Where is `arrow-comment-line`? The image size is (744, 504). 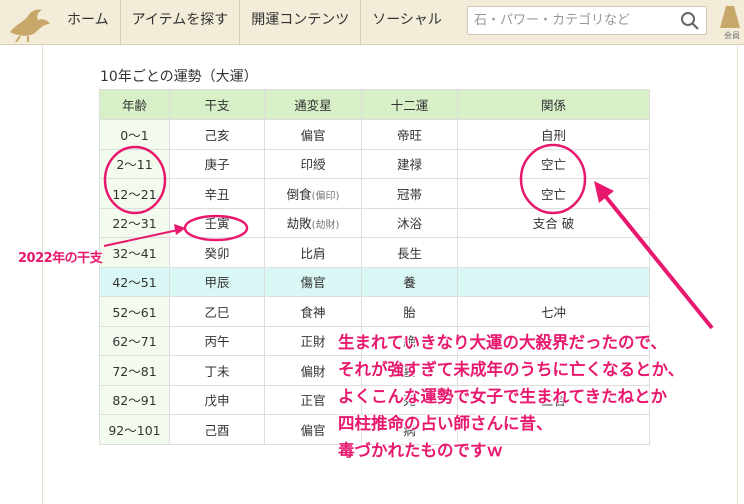 arrow-comment-line is located at coordinates (657, 260).